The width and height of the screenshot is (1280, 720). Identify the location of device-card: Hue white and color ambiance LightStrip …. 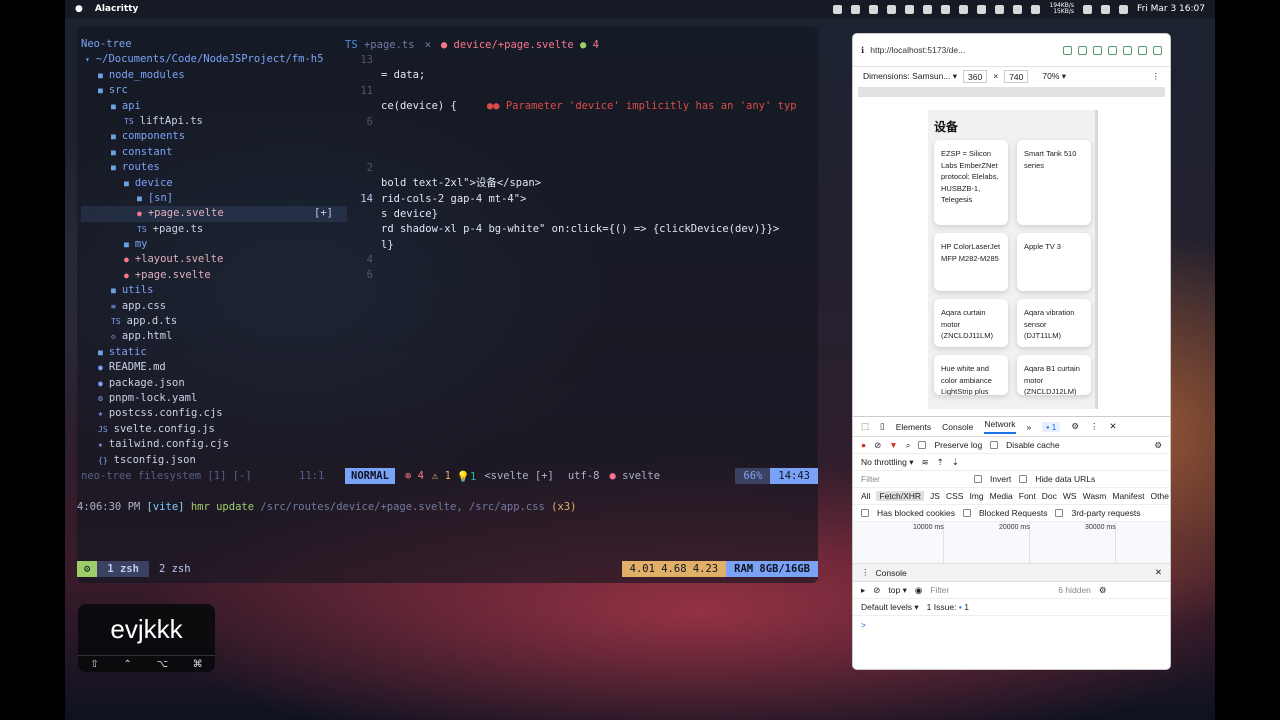
(971, 375).